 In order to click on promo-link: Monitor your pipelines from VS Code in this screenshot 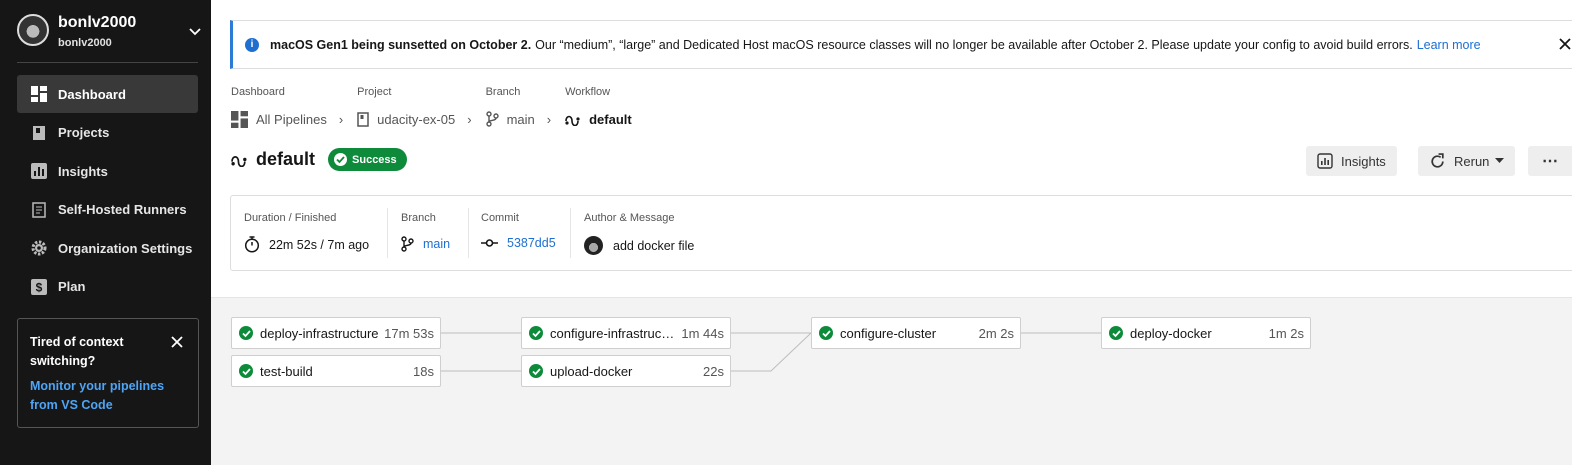, I will do `click(108, 396)`.